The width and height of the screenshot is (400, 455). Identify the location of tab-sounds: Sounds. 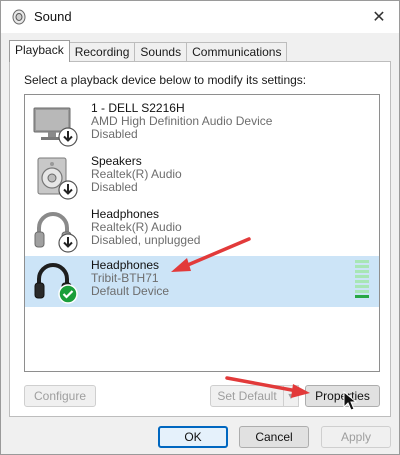
(161, 52).